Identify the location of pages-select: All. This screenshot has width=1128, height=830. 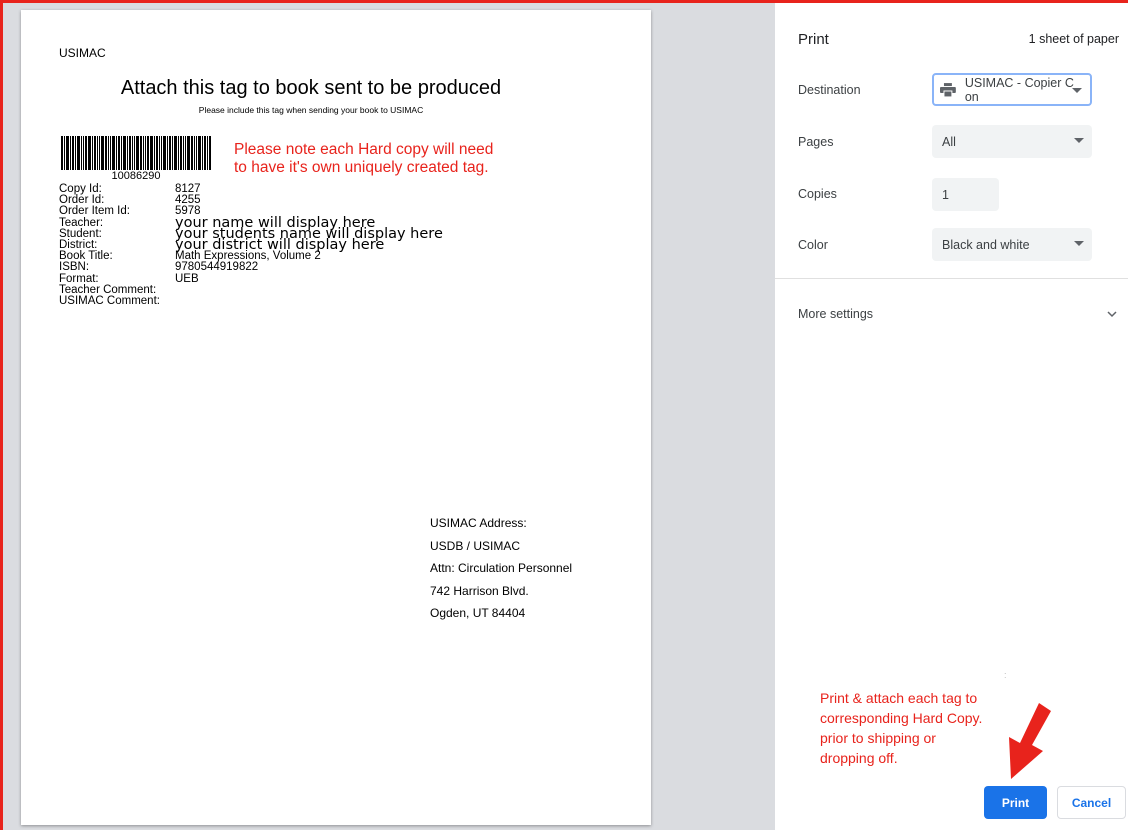
(1012, 141).